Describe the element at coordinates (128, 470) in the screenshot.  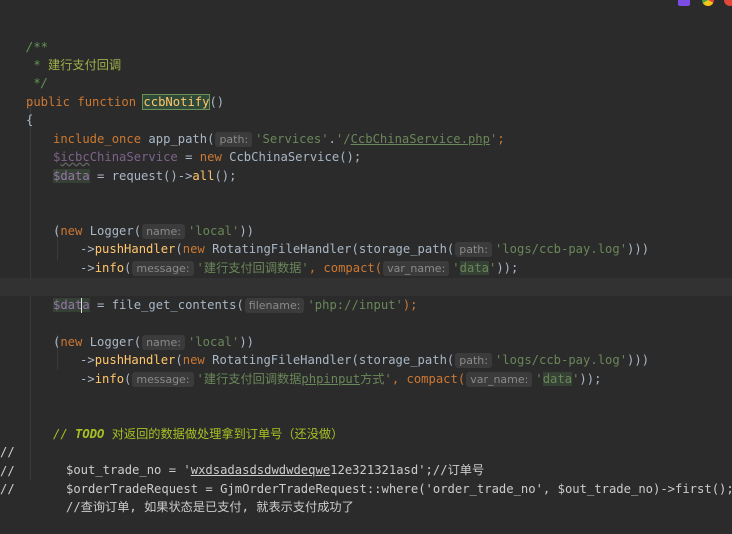
I see `commented-code-part: $out_trade_no = '` at that location.